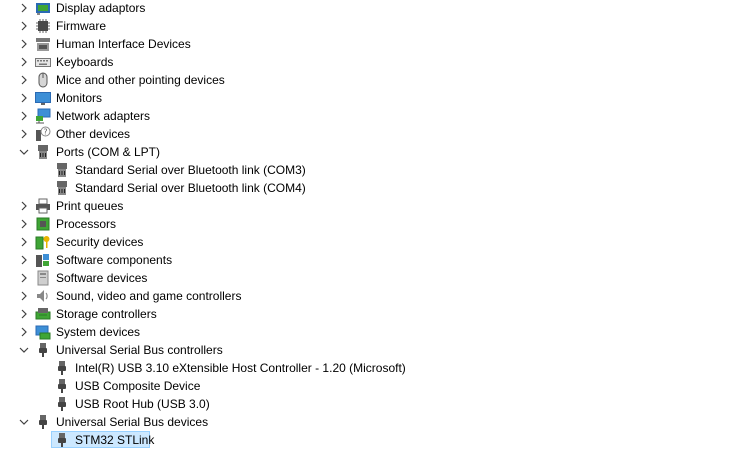  Describe the element at coordinates (43, 8) in the screenshot. I see `display-adapter-icon` at that location.